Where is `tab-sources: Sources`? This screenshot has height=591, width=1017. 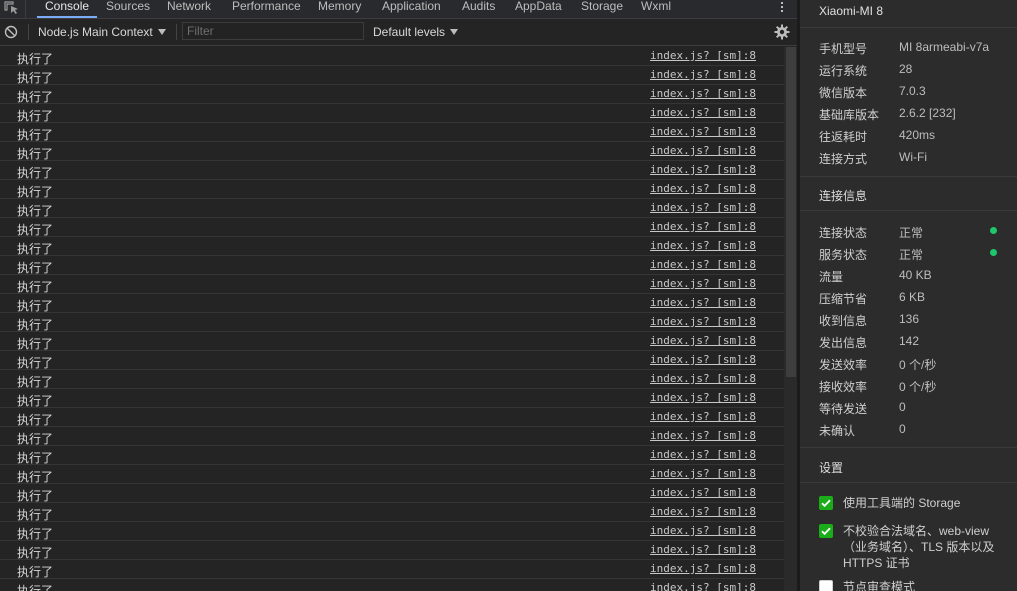 tab-sources: Sources is located at coordinates (128, 8).